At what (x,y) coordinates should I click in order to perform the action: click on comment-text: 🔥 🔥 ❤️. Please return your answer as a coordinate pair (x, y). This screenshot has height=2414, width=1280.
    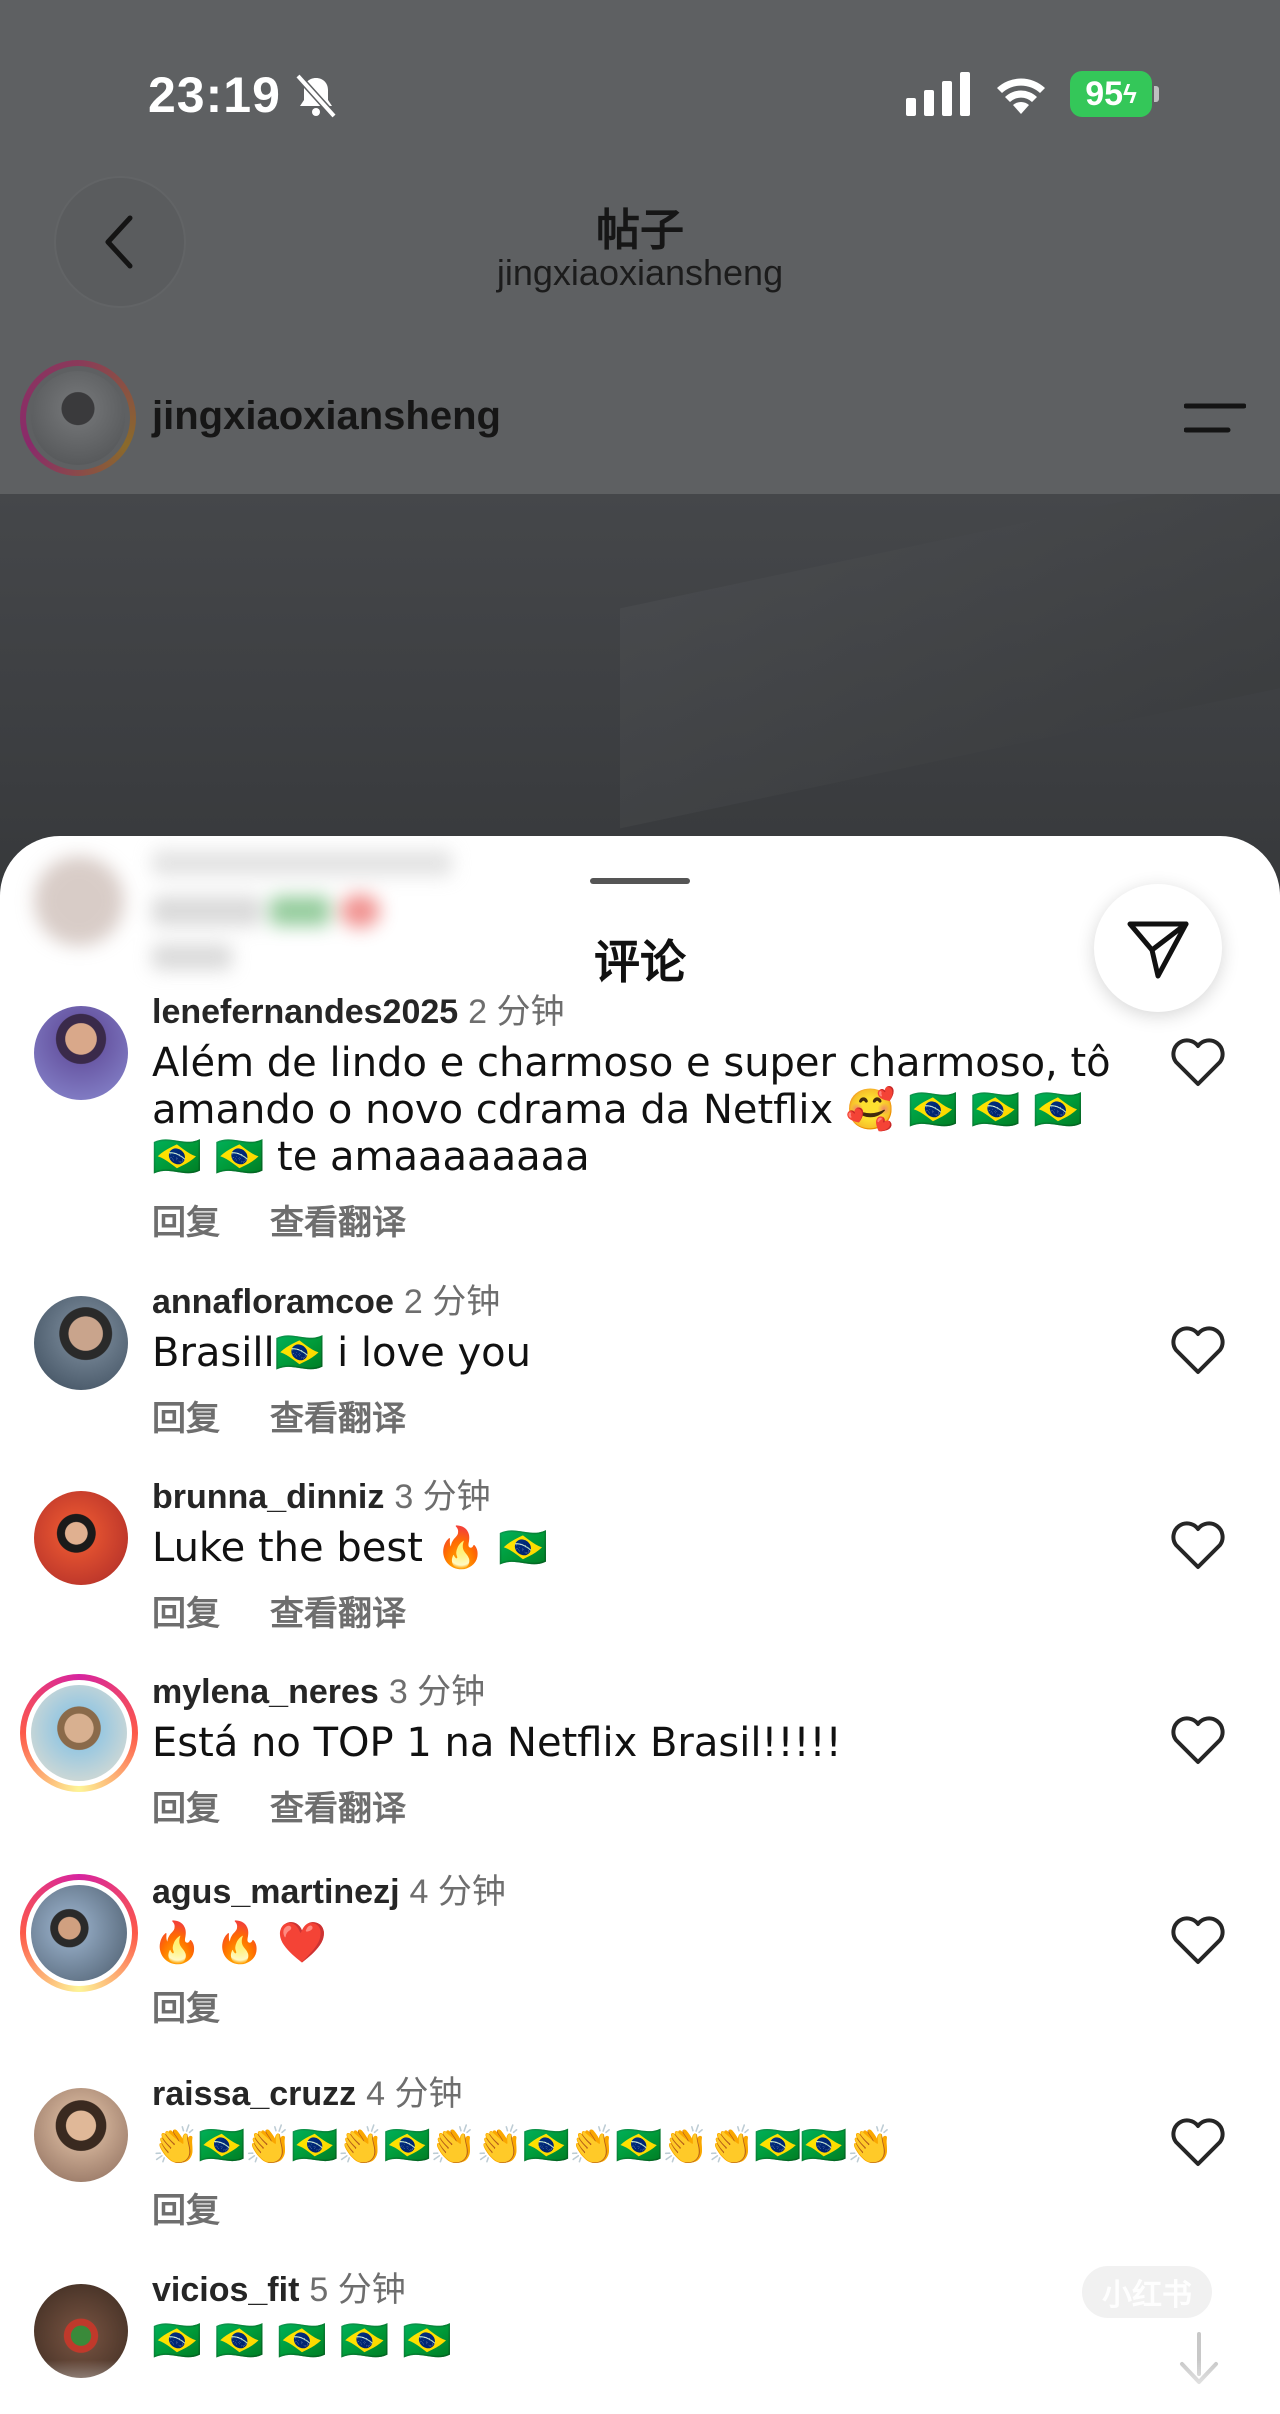
    Looking at the image, I should click on (239, 1943).